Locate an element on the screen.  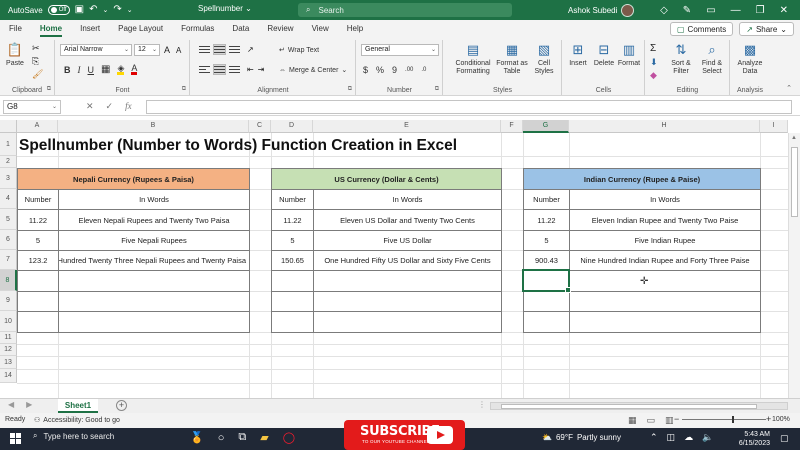
opera-icon: ◯ is located at coordinates (289, 437).